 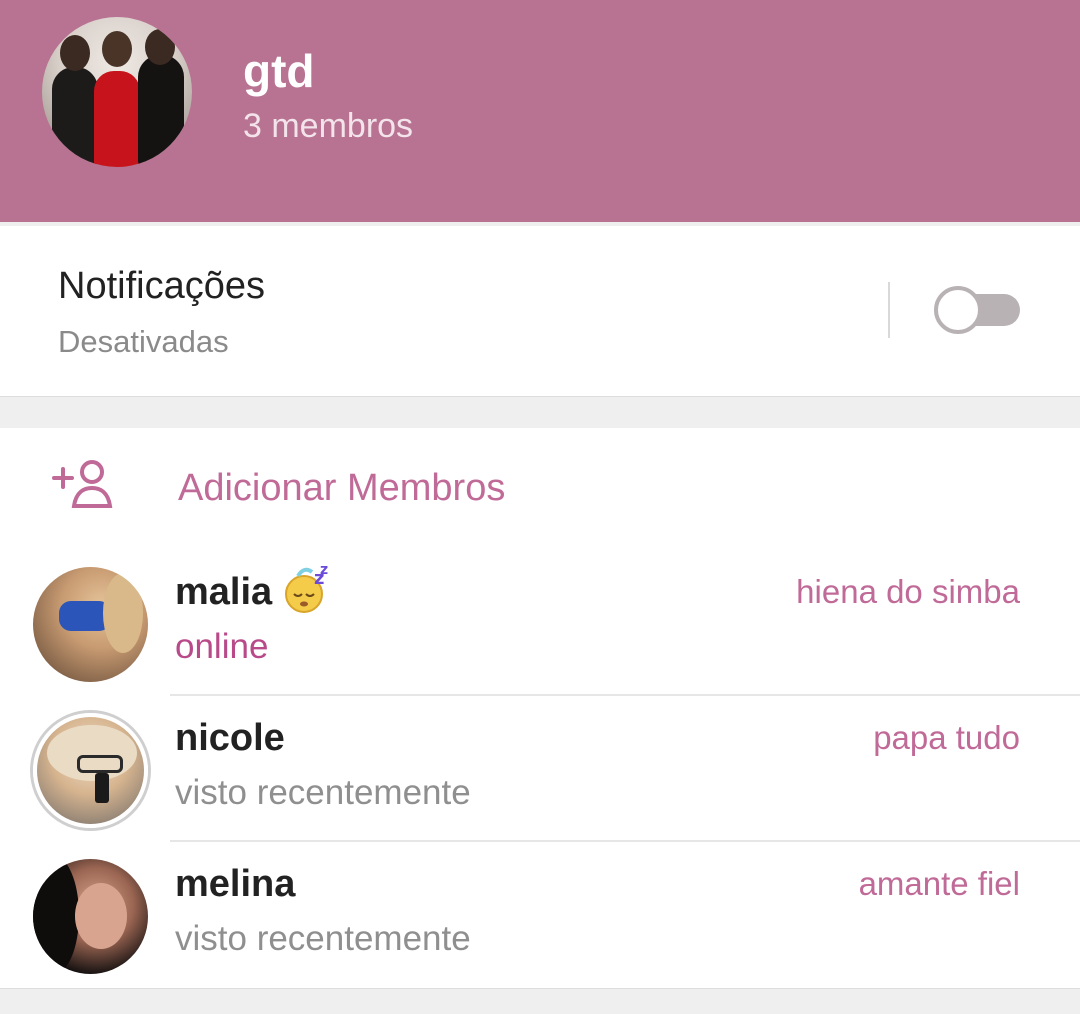 I want to click on notifications-toggle, so click(x=977, y=310).